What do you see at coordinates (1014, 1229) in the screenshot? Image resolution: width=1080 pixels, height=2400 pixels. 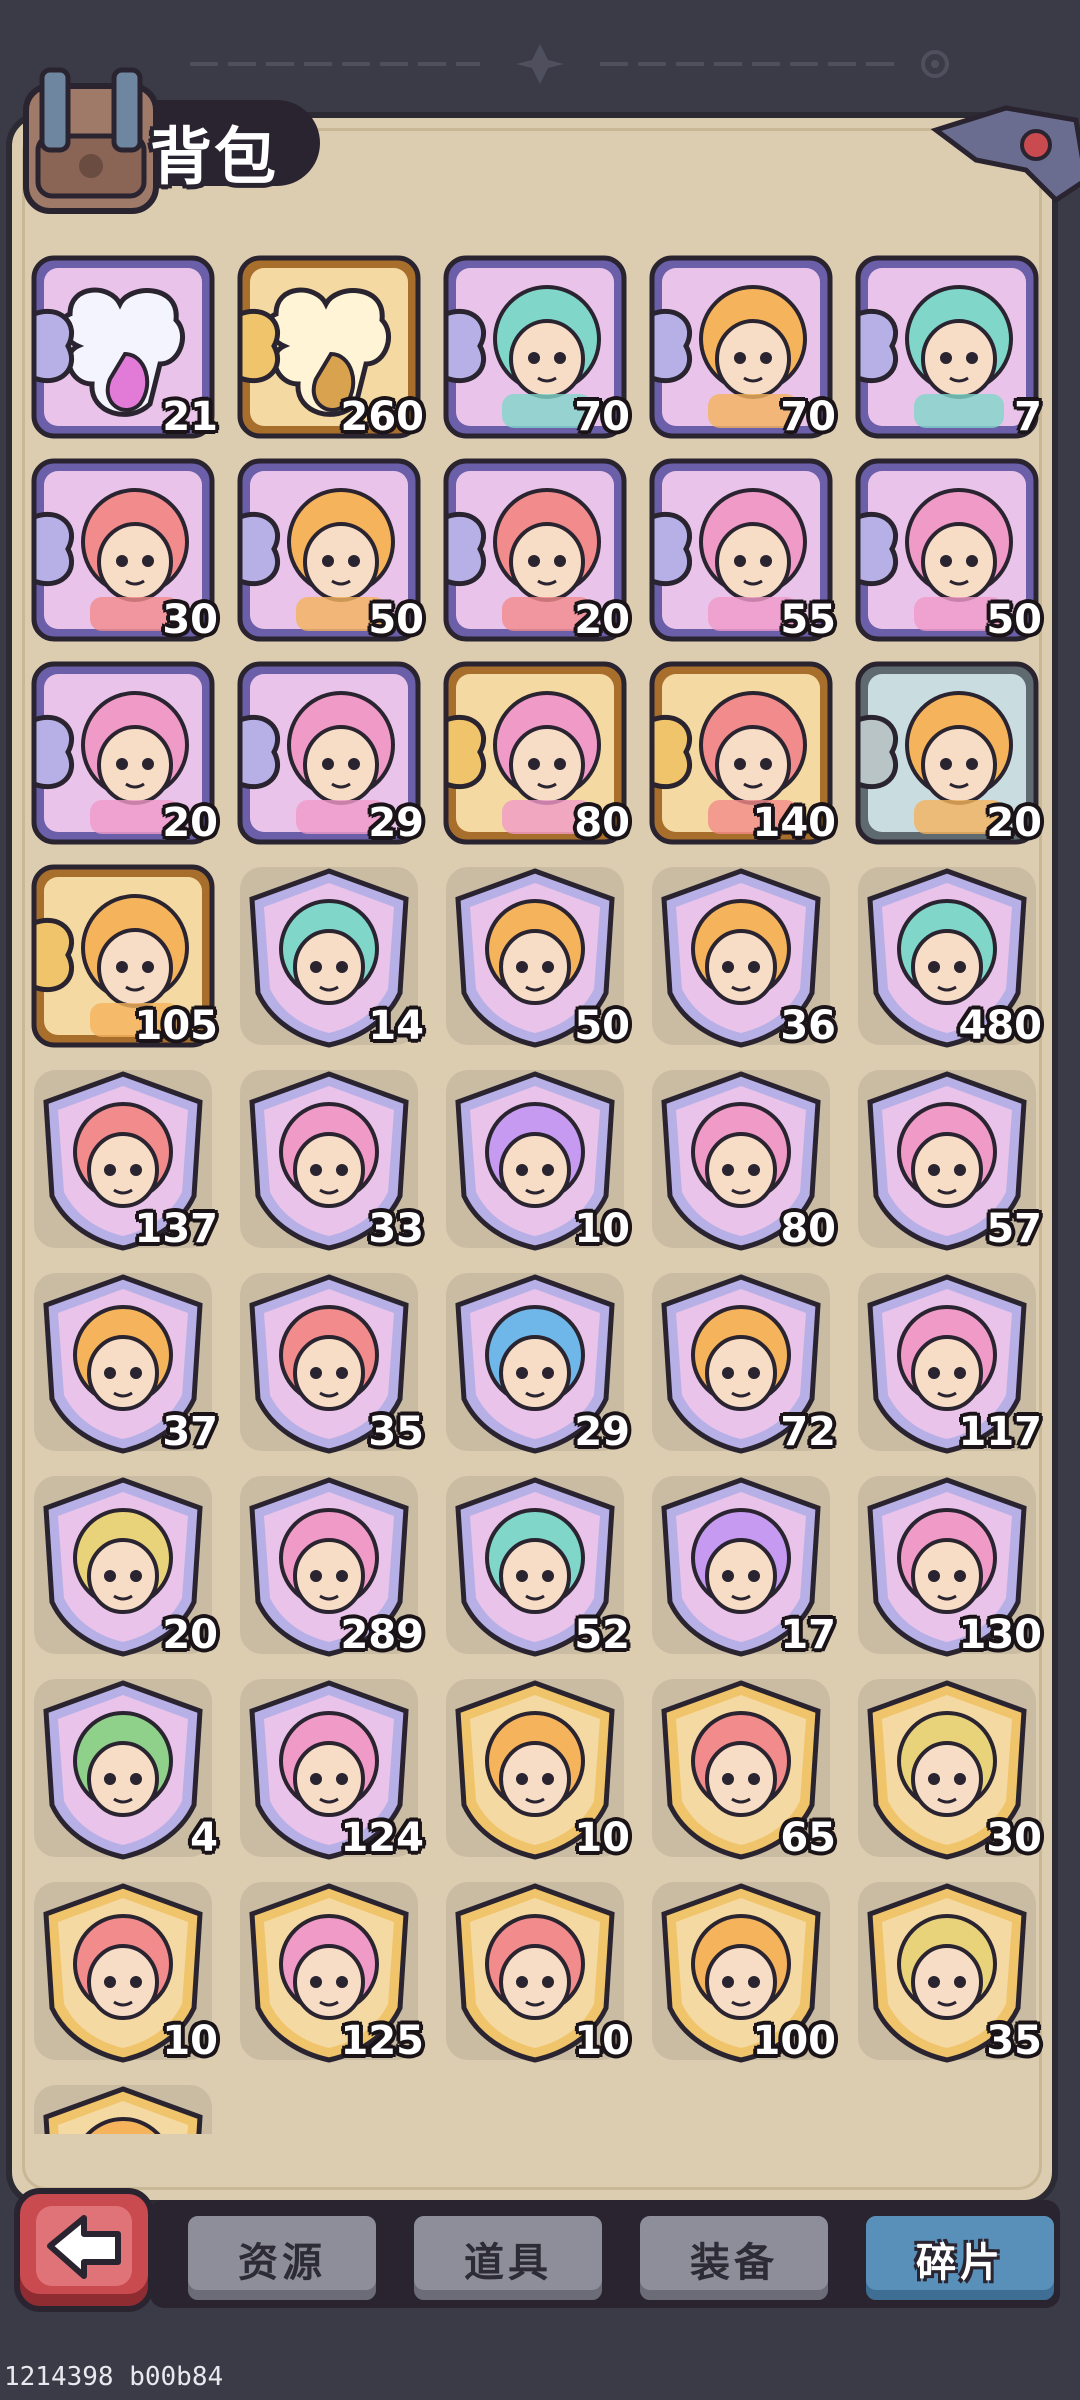 I see `fragment-count: 57` at bounding box center [1014, 1229].